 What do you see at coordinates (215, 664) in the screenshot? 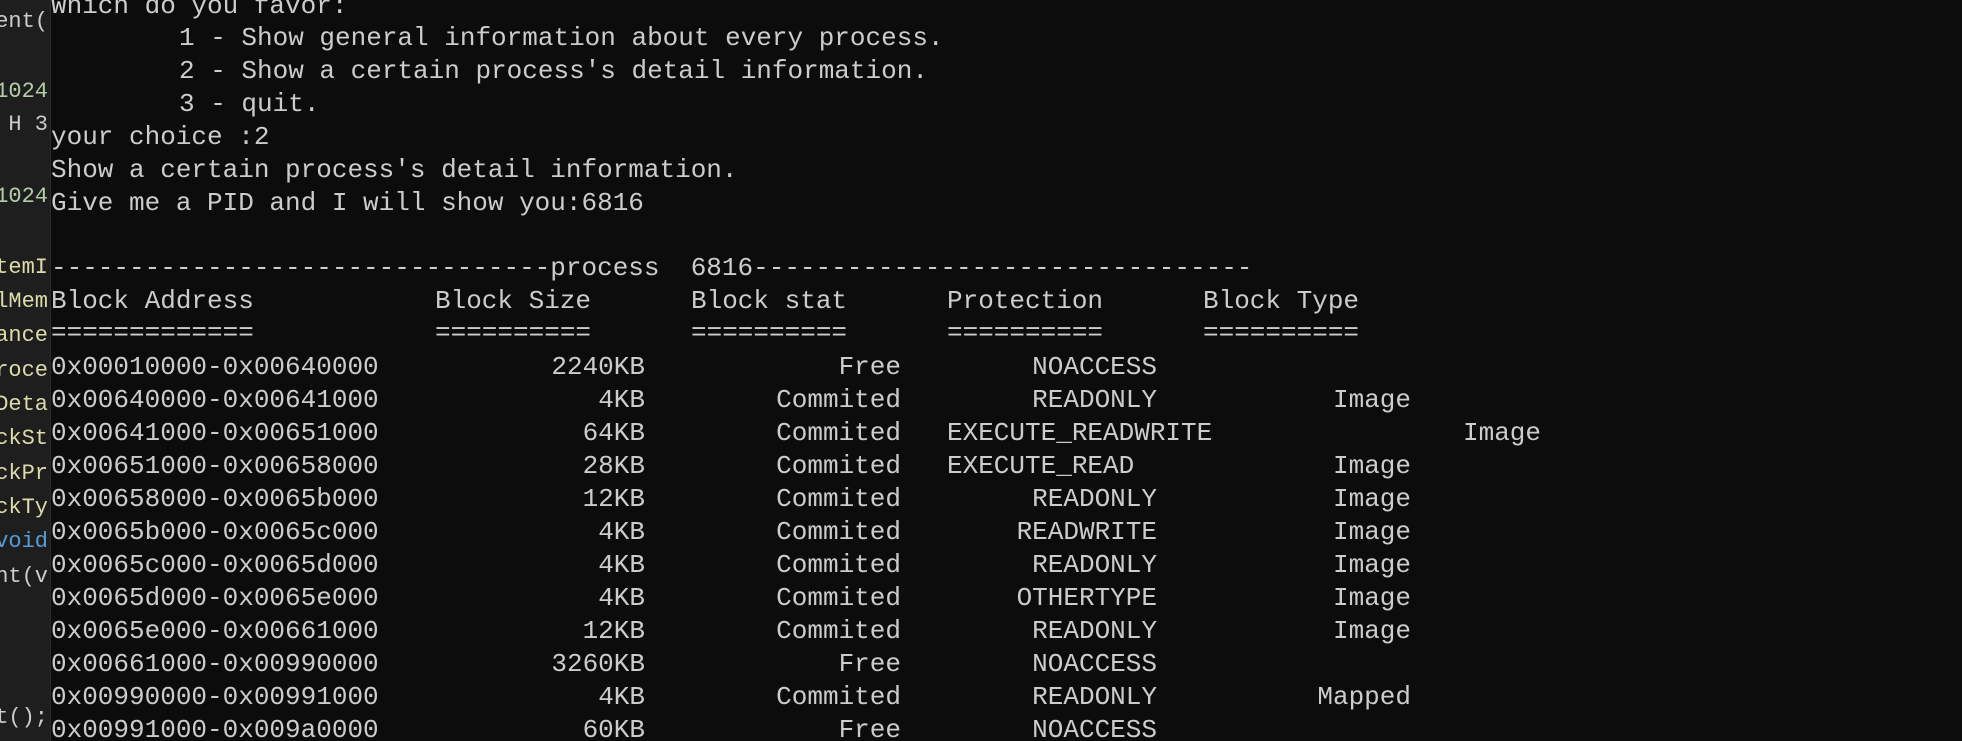
I see `cell-address: 0x00661000-0x00990000` at bounding box center [215, 664].